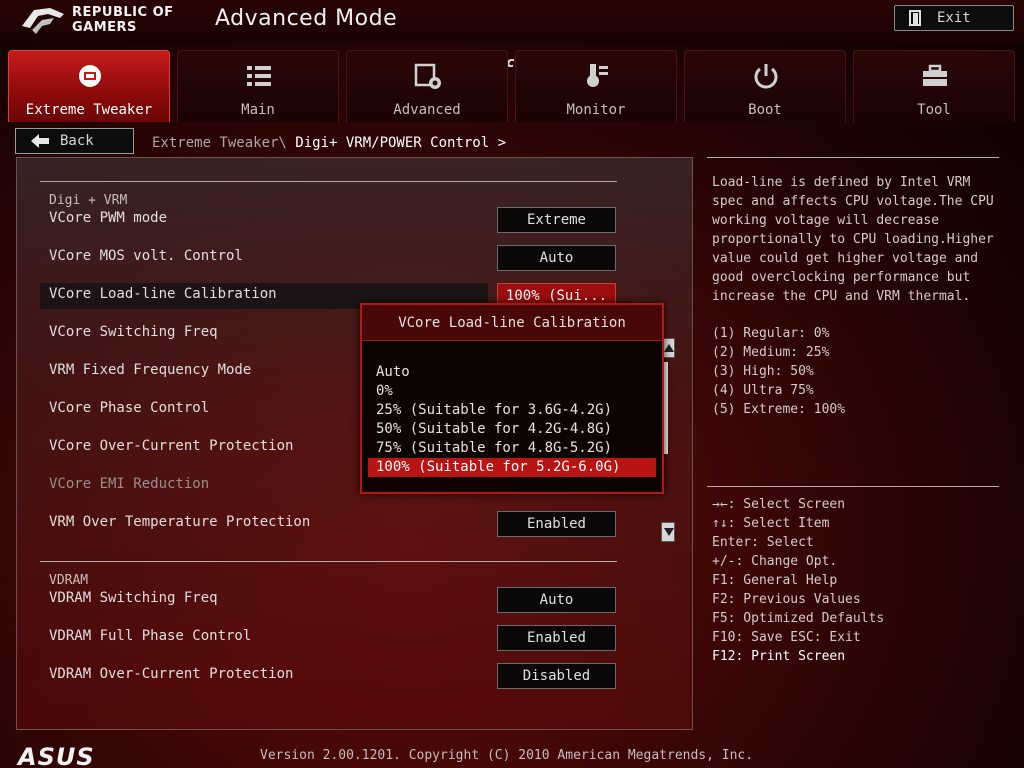 This screenshot has width=1024, height=768. Describe the element at coordinates (355, 258) in the screenshot. I see `setting-row-vcore-mos-volt: VCore MOS volt. Control Auto` at that location.